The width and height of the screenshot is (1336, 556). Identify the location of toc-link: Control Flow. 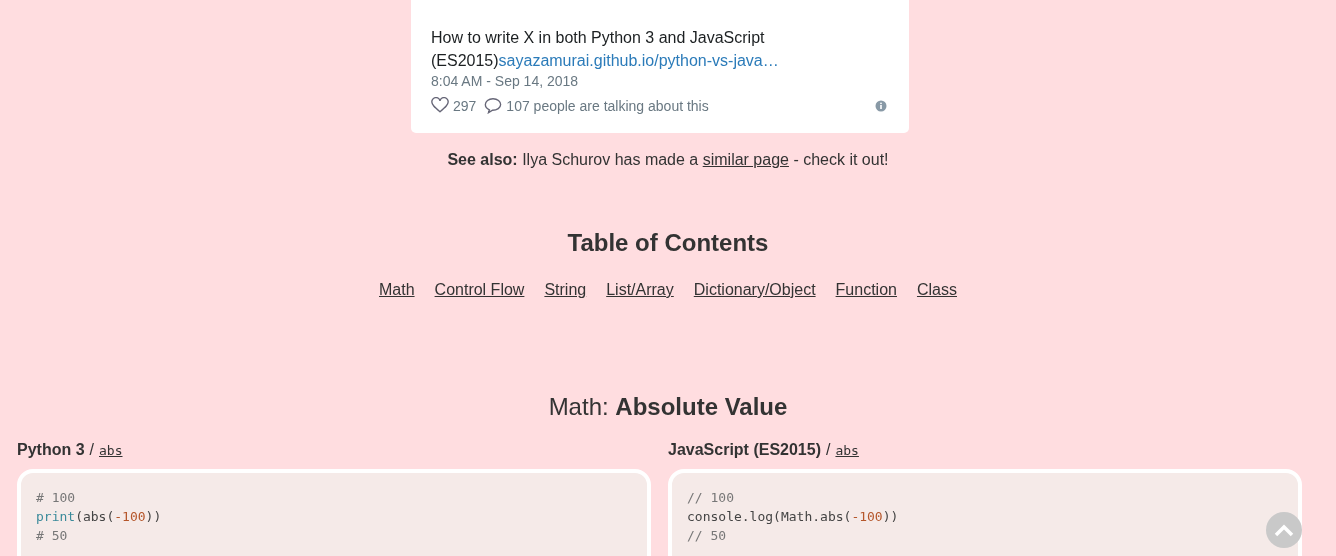
(479, 290).